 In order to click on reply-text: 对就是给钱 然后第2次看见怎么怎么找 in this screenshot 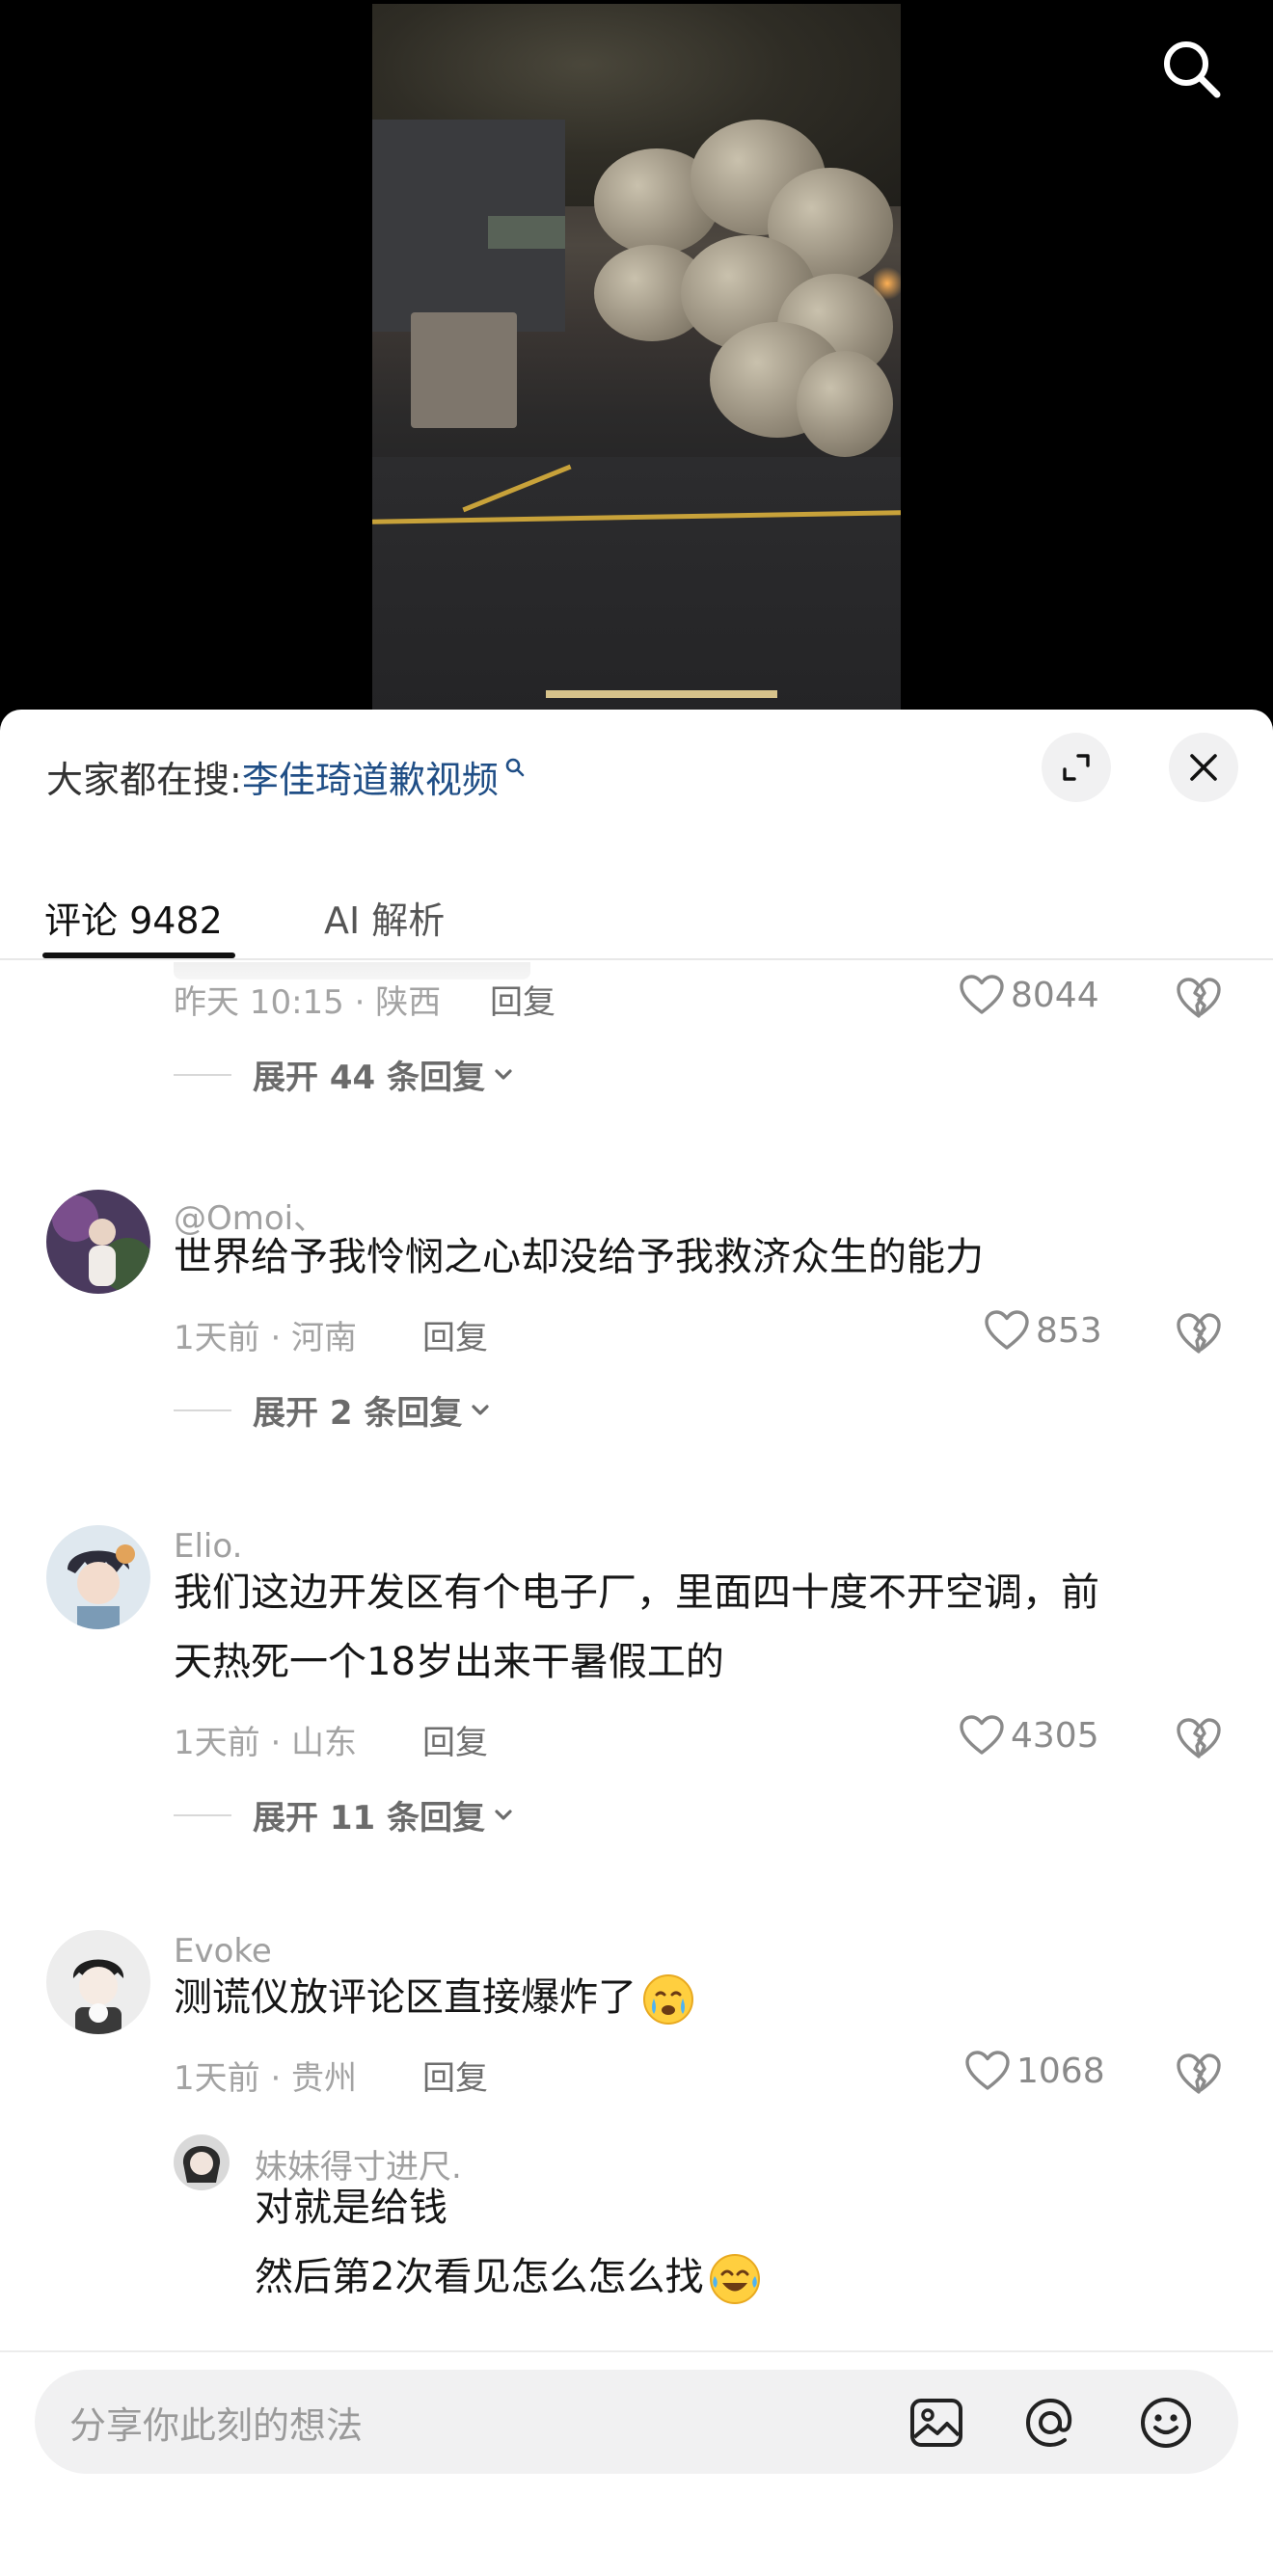, I will do `click(509, 2243)`.